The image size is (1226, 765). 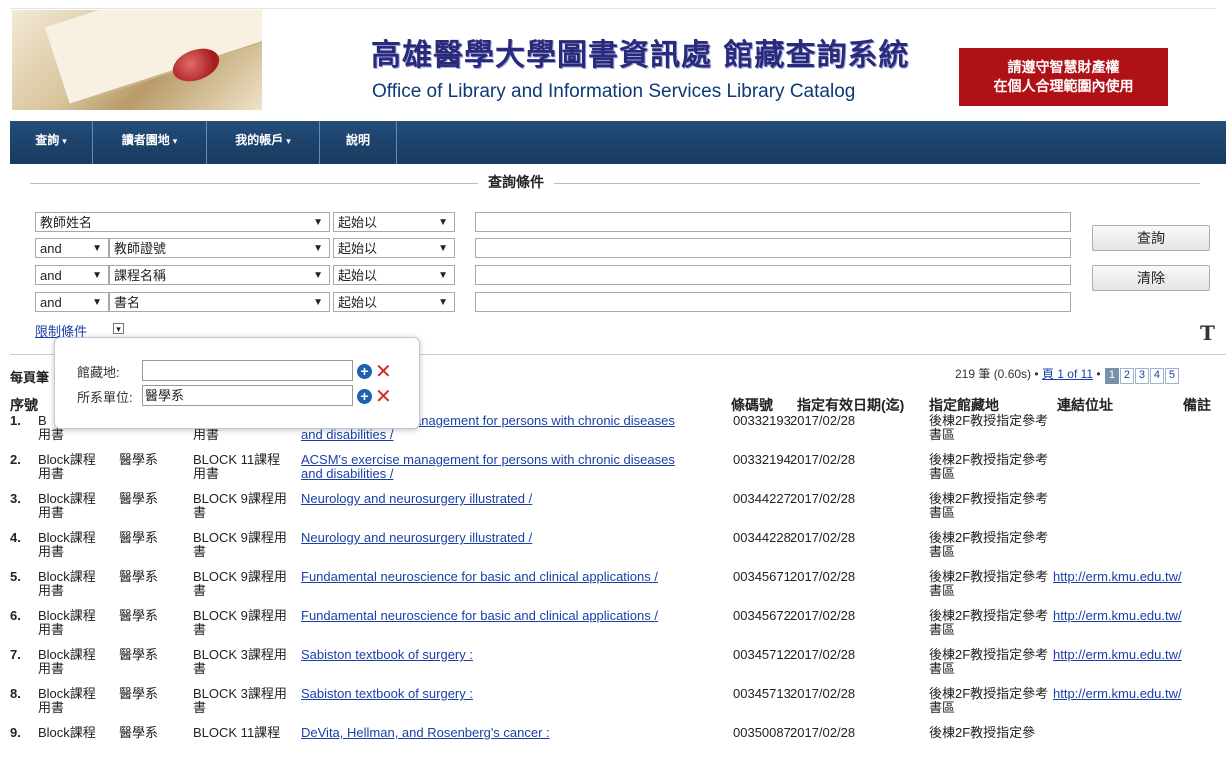 What do you see at coordinates (1085, 405) in the screenshot?
I see `col-header-url: 連結位址` at bounding box center [1085, 405].